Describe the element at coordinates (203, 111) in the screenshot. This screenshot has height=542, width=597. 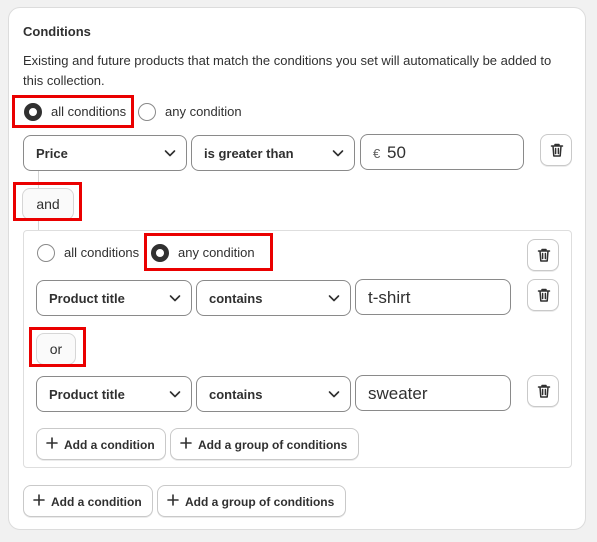
I see `radio-any-condition-label: any condition` at that location.